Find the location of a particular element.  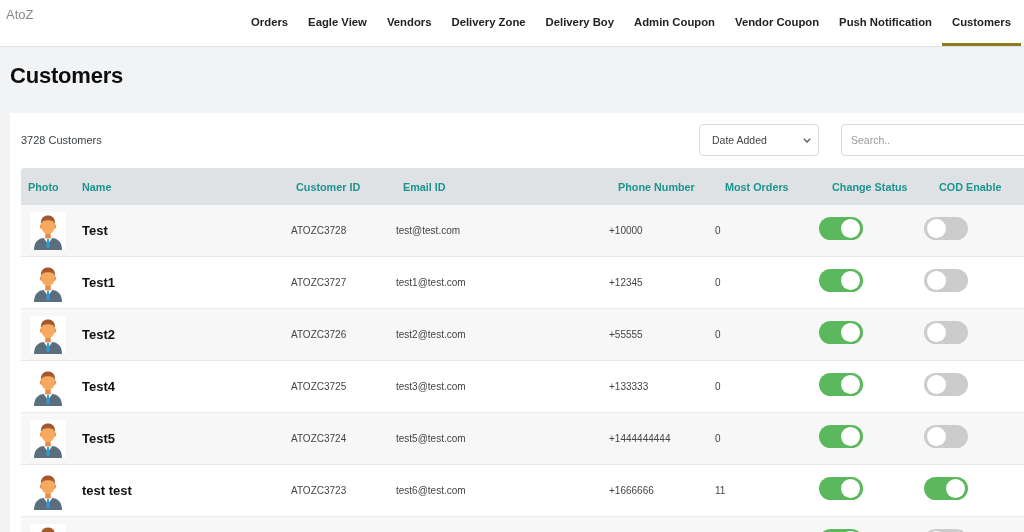

orders-count-cell: 11 is located at coordinates (720, 490).